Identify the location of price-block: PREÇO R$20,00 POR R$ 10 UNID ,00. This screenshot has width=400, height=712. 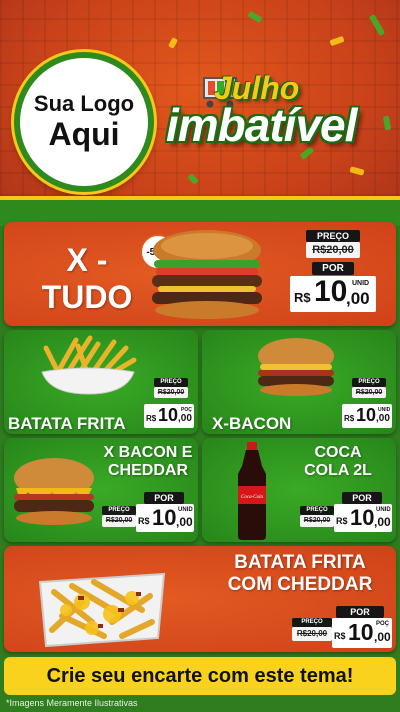
(340, 274).